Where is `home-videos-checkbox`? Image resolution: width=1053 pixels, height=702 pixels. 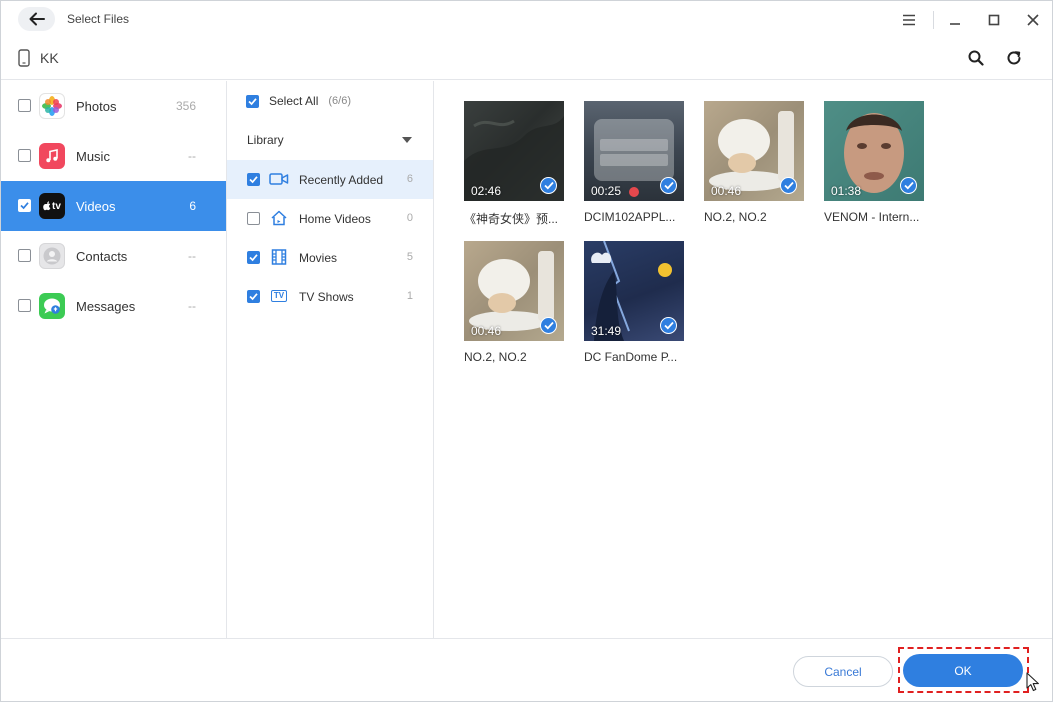
home-videos-checkbox is located at coordinates (253, 218).